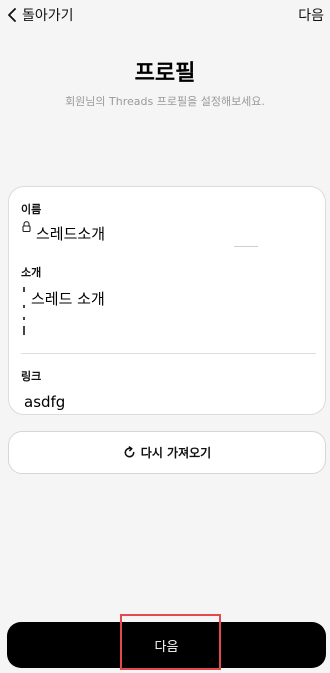  What do you see at coordinates (48, 16) in the screenshot?
I see `back-button-label: 돌아가기` at bounding box center [48, 16].